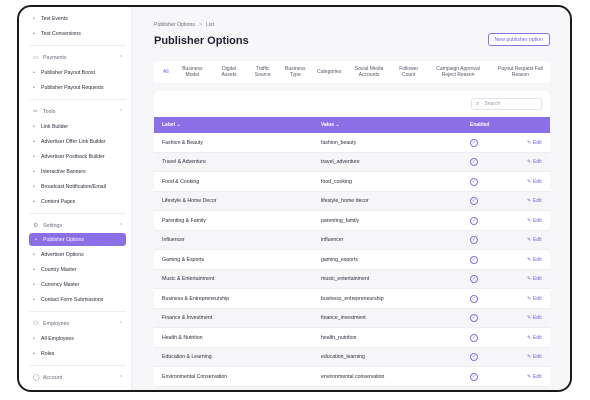  Describe the element at coordinates (79, 226) in the screenshot. I see `sidebar-section-settings: ⚙ Settings ⌃` at that location.